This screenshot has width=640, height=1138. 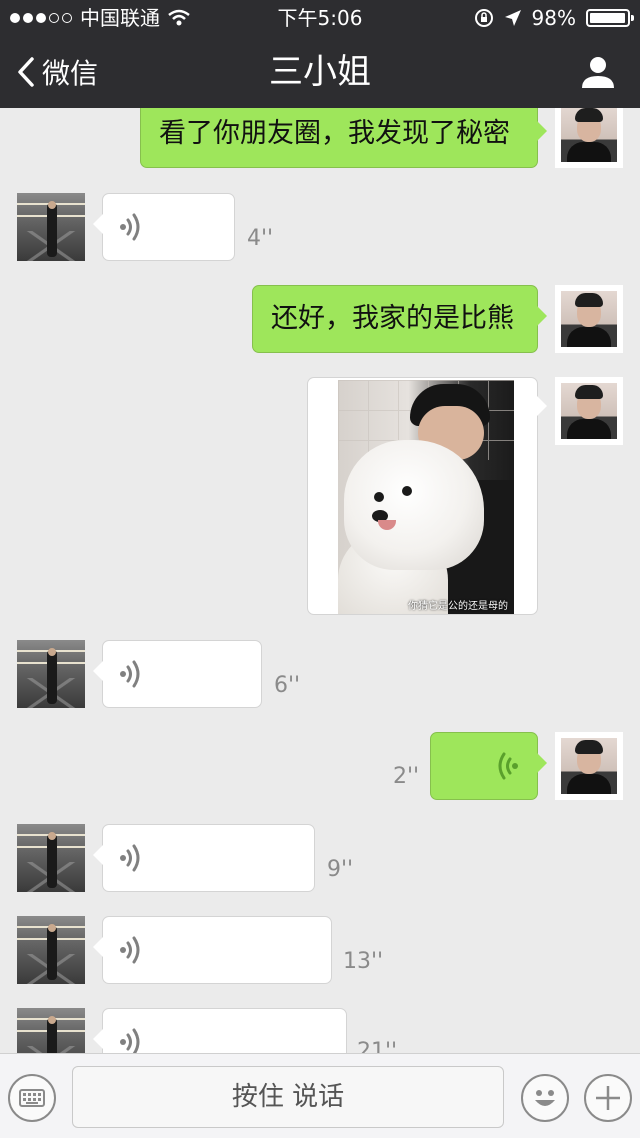 I want to click on emoji-icon, so click(x=545, y=1098).